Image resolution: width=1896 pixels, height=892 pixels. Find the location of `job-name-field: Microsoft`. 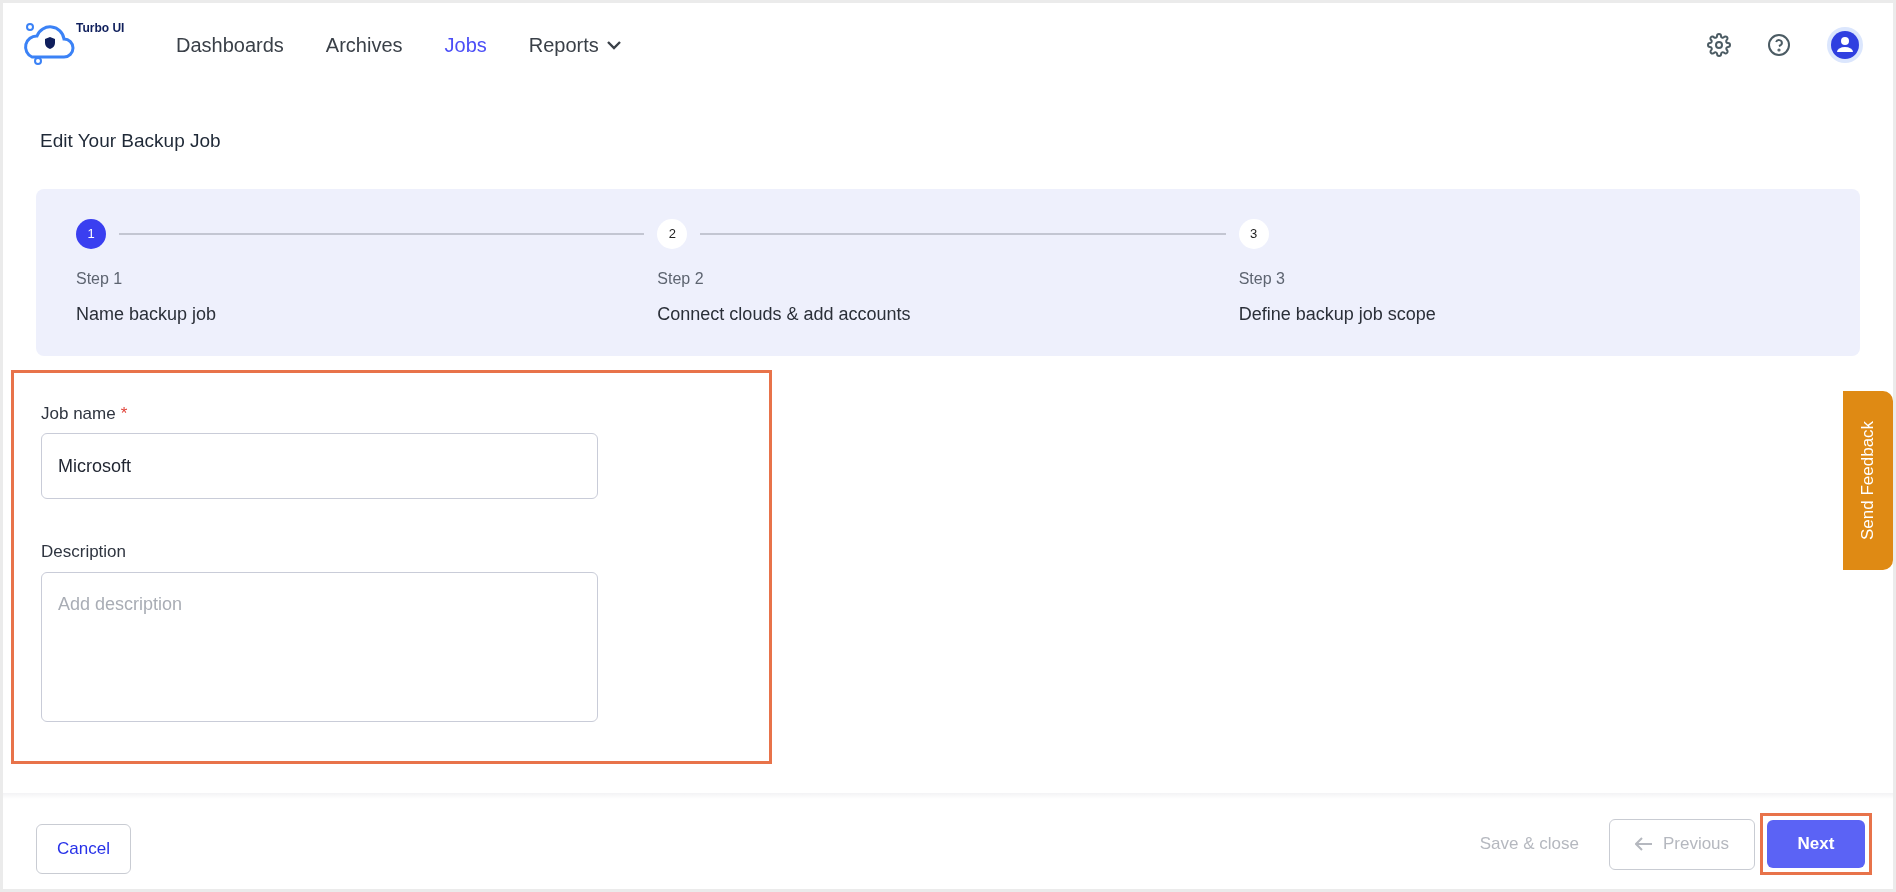

job-name-field: Microsoft is located at coordinates (319, 466).